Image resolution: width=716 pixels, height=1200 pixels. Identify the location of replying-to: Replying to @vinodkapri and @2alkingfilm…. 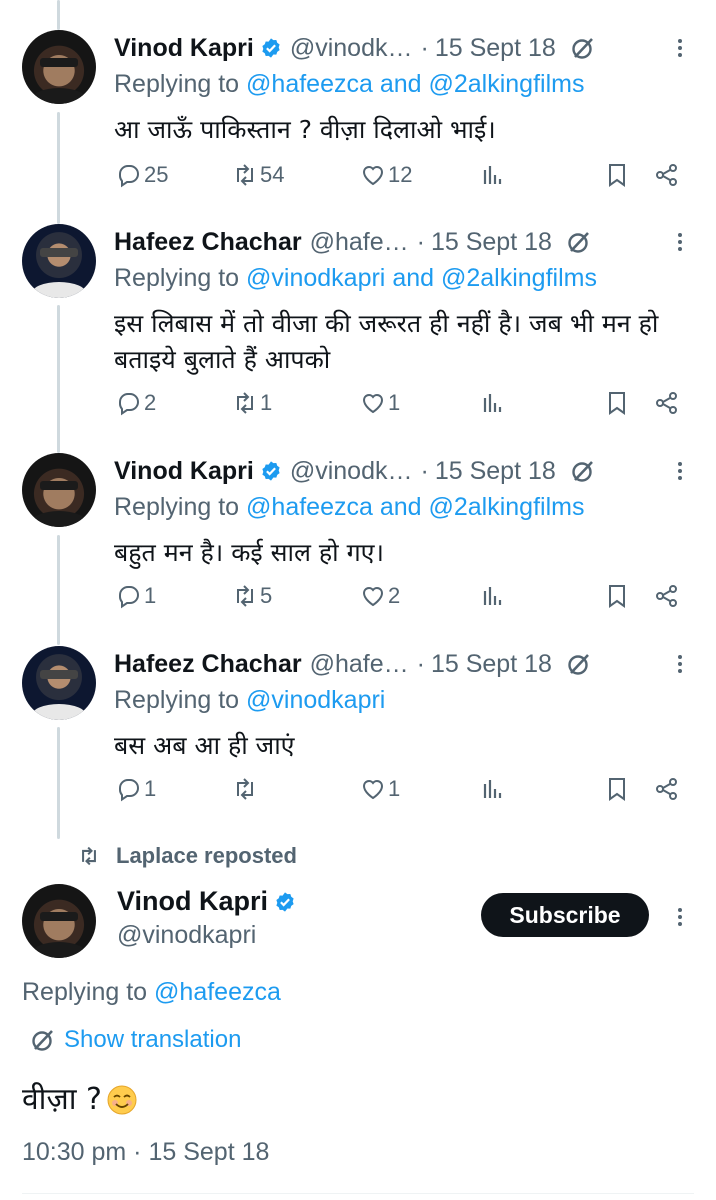
(355, 278).